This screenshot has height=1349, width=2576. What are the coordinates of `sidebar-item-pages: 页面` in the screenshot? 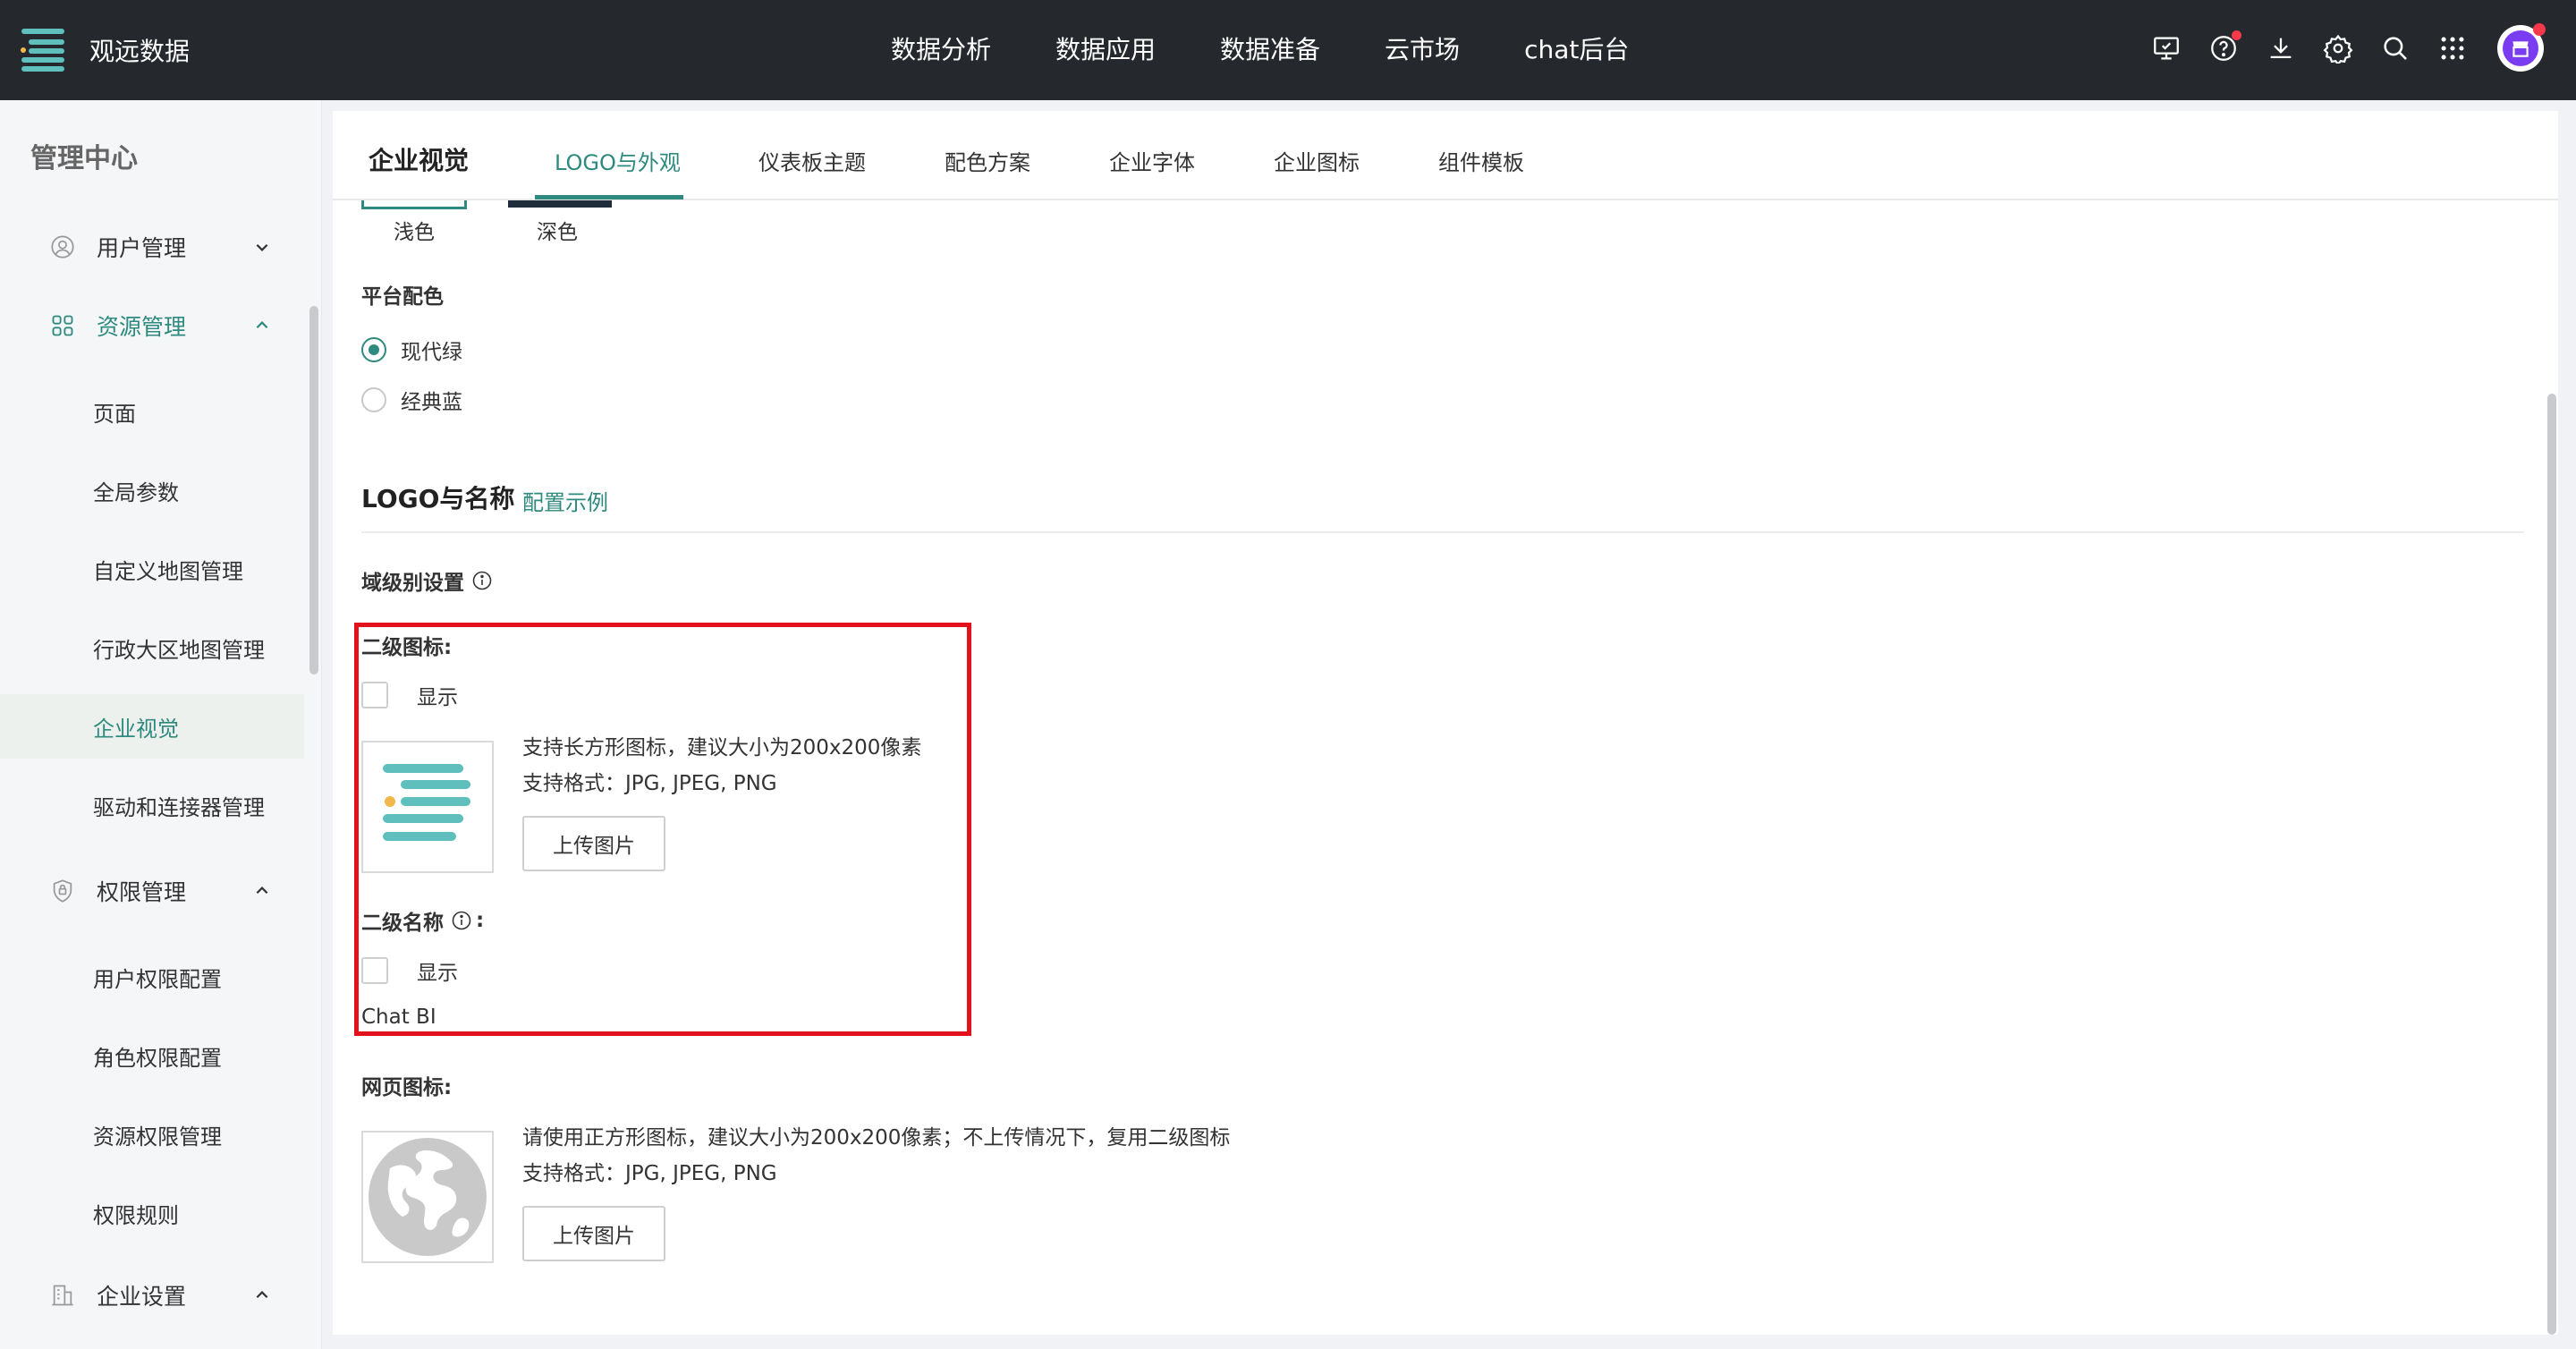 It's located at (152, 411).